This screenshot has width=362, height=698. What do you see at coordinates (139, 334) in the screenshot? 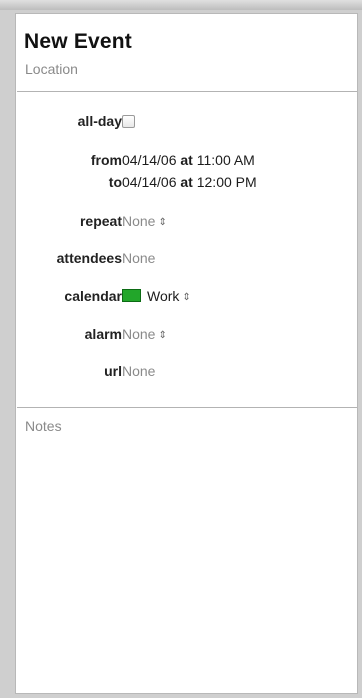
I see `alarm-value: None` at bounding box center [139, 334].